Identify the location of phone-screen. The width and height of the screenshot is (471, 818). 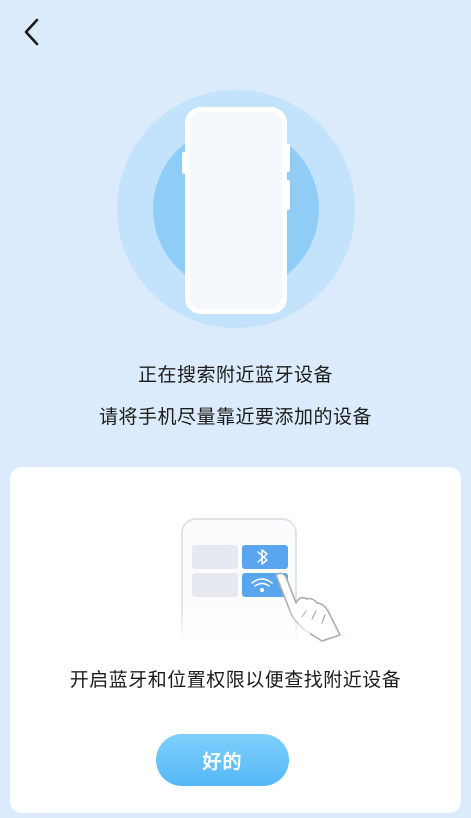
(236, 210).